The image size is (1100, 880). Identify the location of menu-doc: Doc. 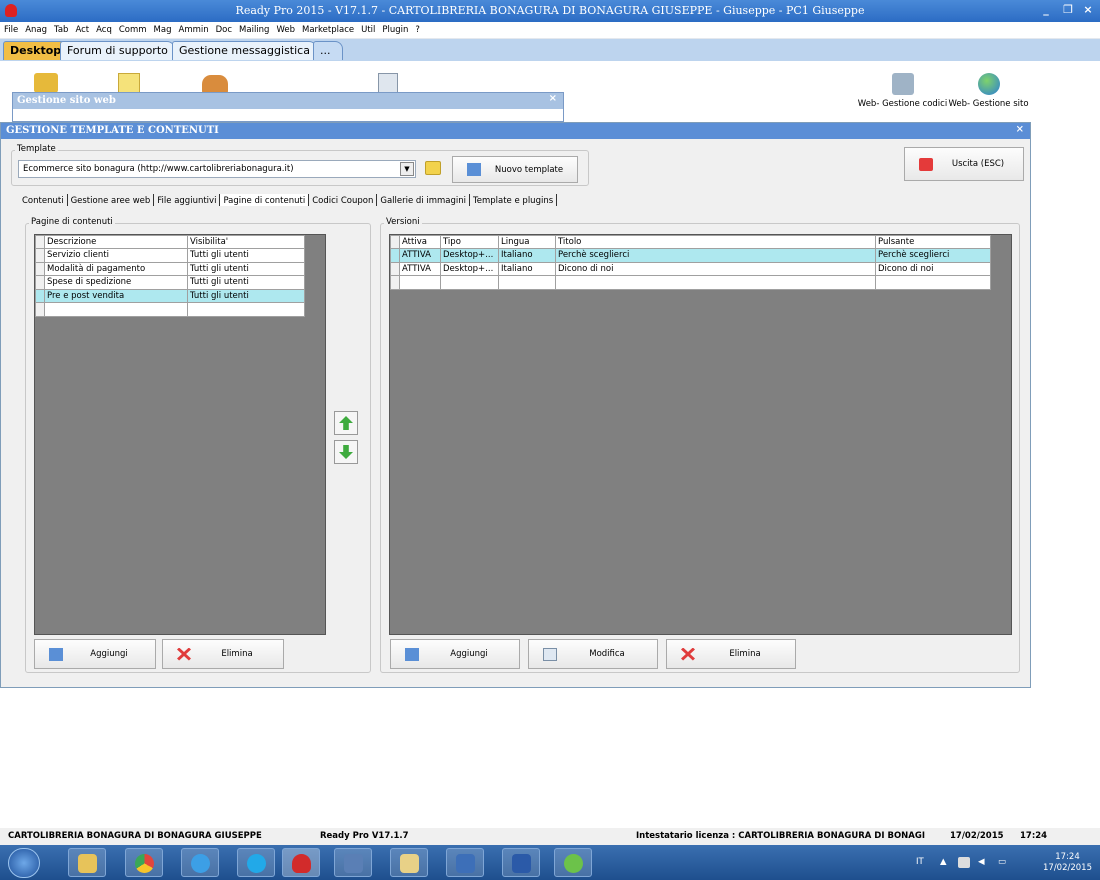
(223, 28).